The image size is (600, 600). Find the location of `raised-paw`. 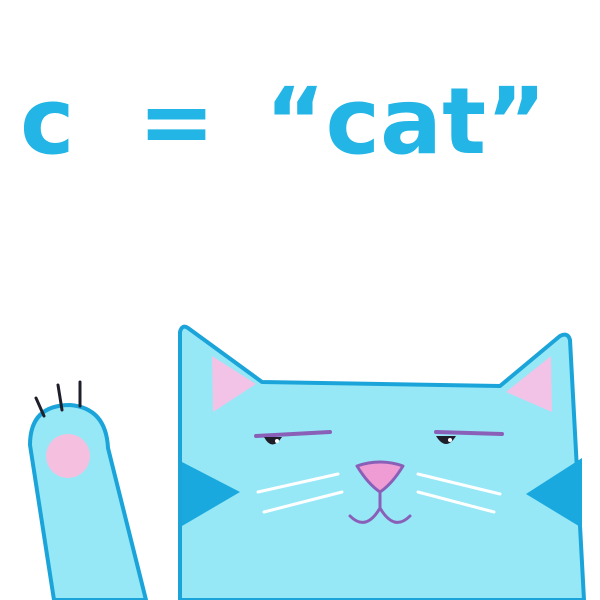

raised-paw is located at coordinates (88, 490).